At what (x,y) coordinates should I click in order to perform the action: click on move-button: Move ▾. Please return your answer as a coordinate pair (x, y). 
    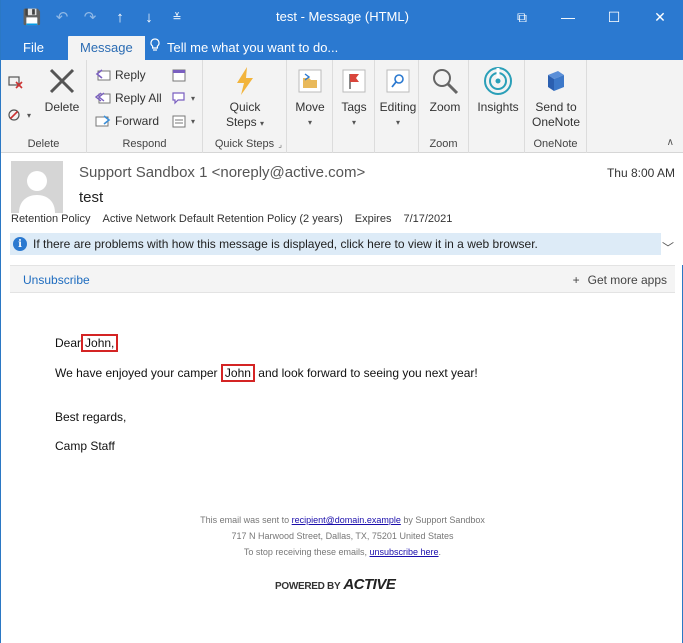
    Looking at the image, I should click on (310, 97).